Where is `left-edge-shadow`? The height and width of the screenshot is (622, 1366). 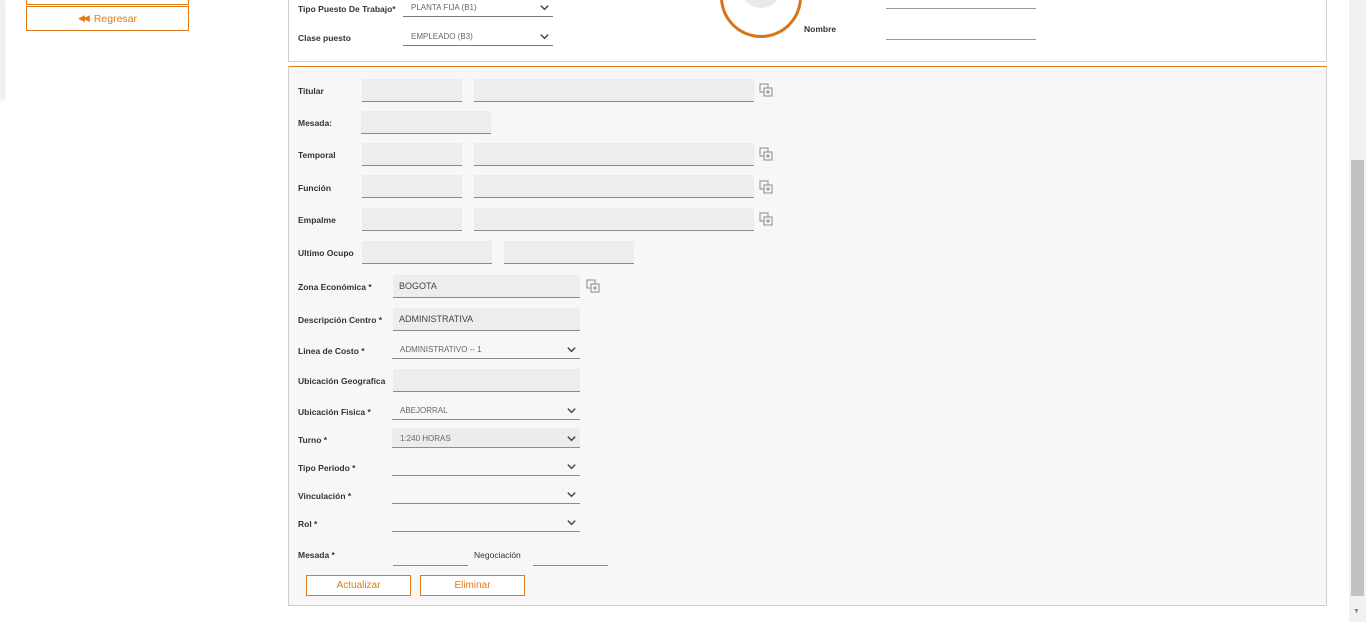 left-edge-shadow is located at coordinates (1, 50).